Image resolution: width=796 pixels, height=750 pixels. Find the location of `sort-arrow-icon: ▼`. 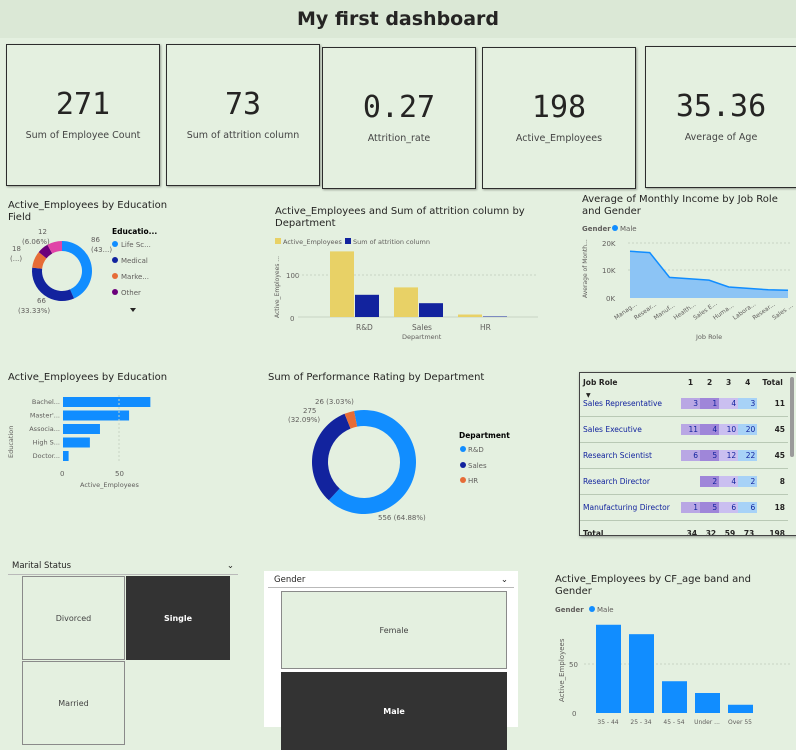

sort-arrow-icon: ▼ is located at coordinates (588, 395).